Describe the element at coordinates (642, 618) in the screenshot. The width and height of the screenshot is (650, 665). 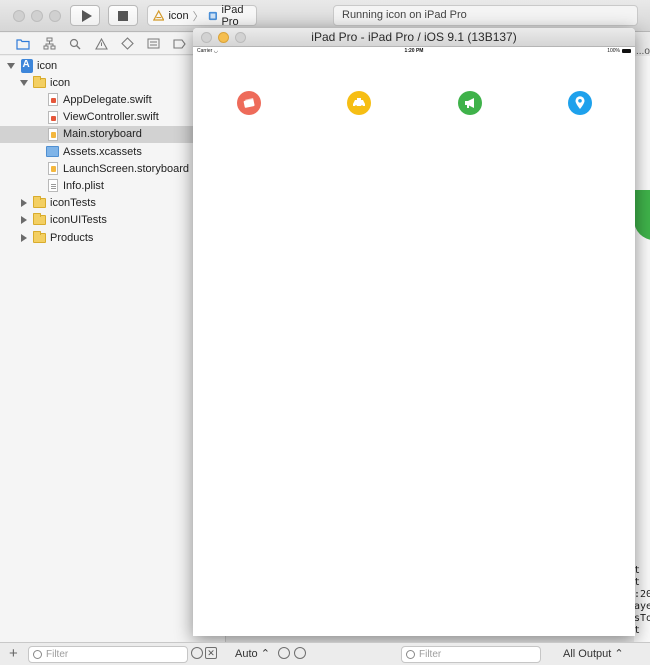
I see `console-line: sTo` at that location.